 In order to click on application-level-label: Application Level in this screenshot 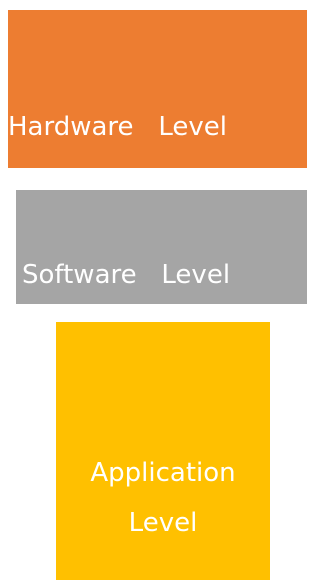, I will do `click(163, 498)`.